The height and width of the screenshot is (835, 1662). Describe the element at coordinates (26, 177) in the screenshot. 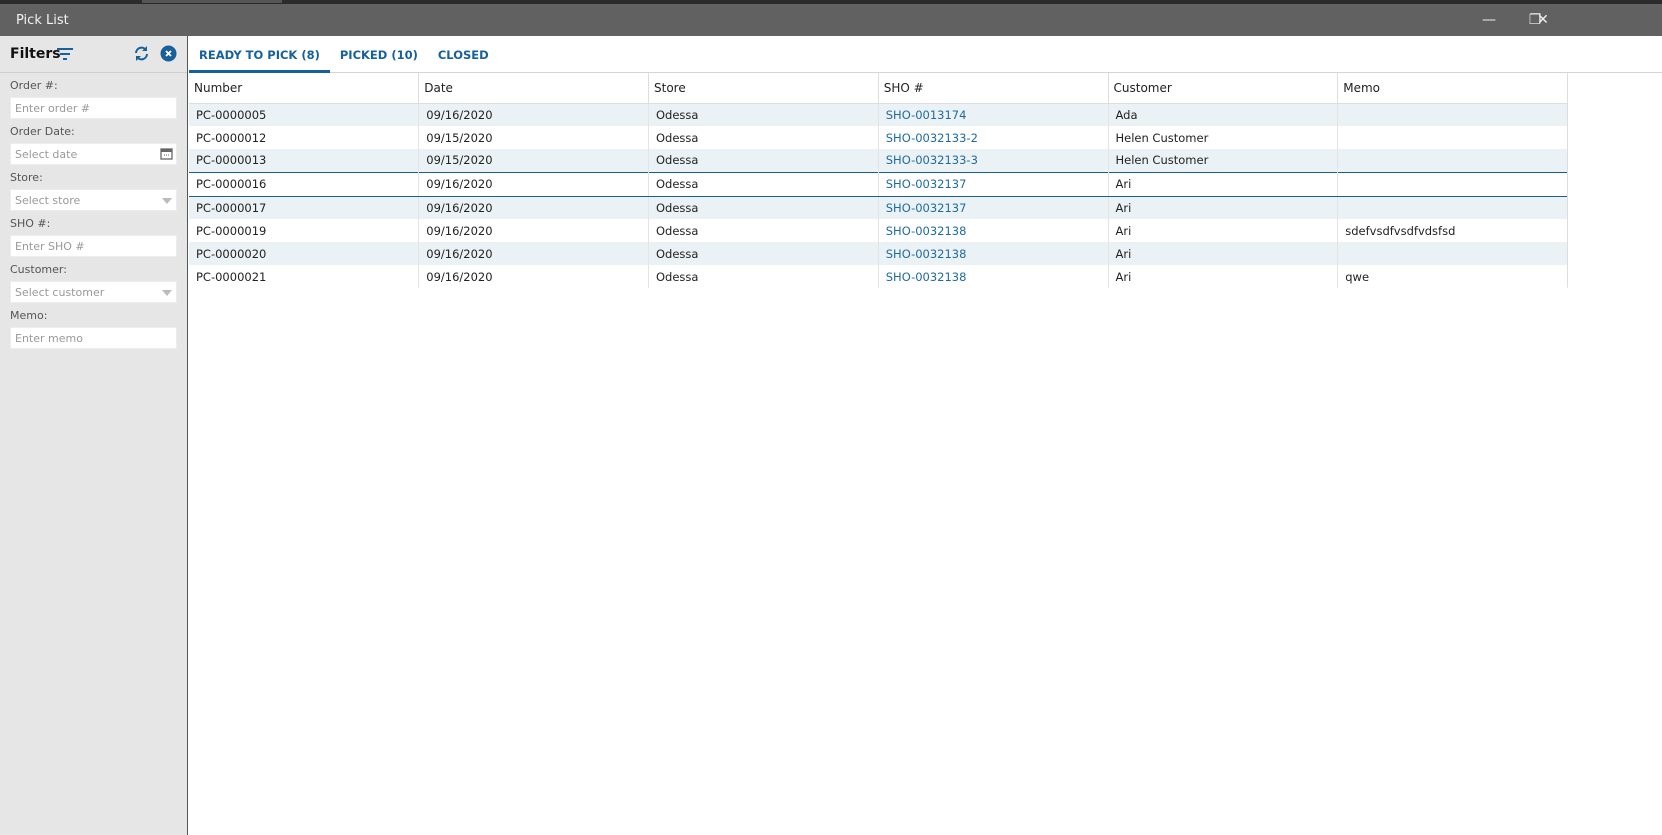

I see `filter-label-store: Store:` at that location.